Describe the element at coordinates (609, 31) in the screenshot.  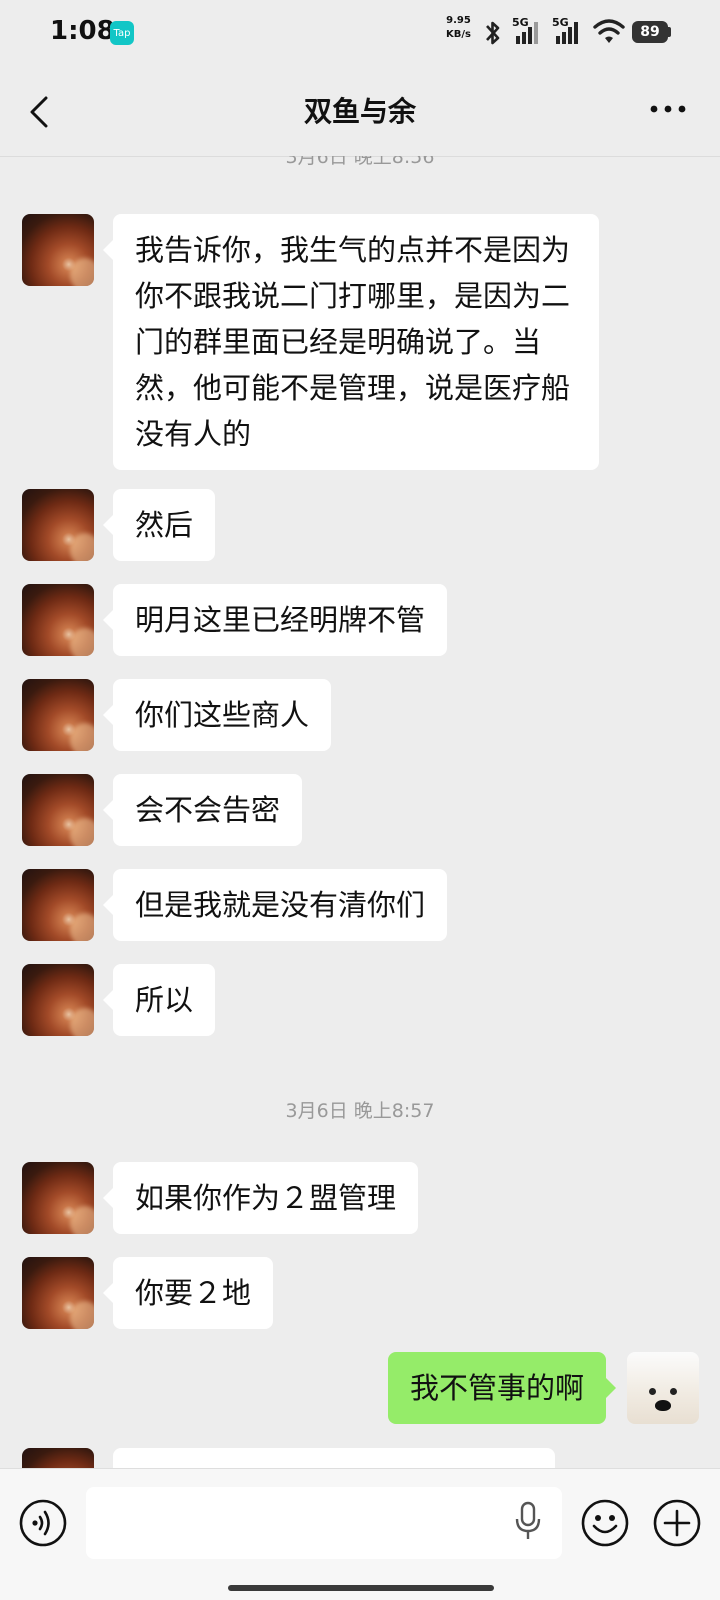
I see `wifi-icon` at that location.